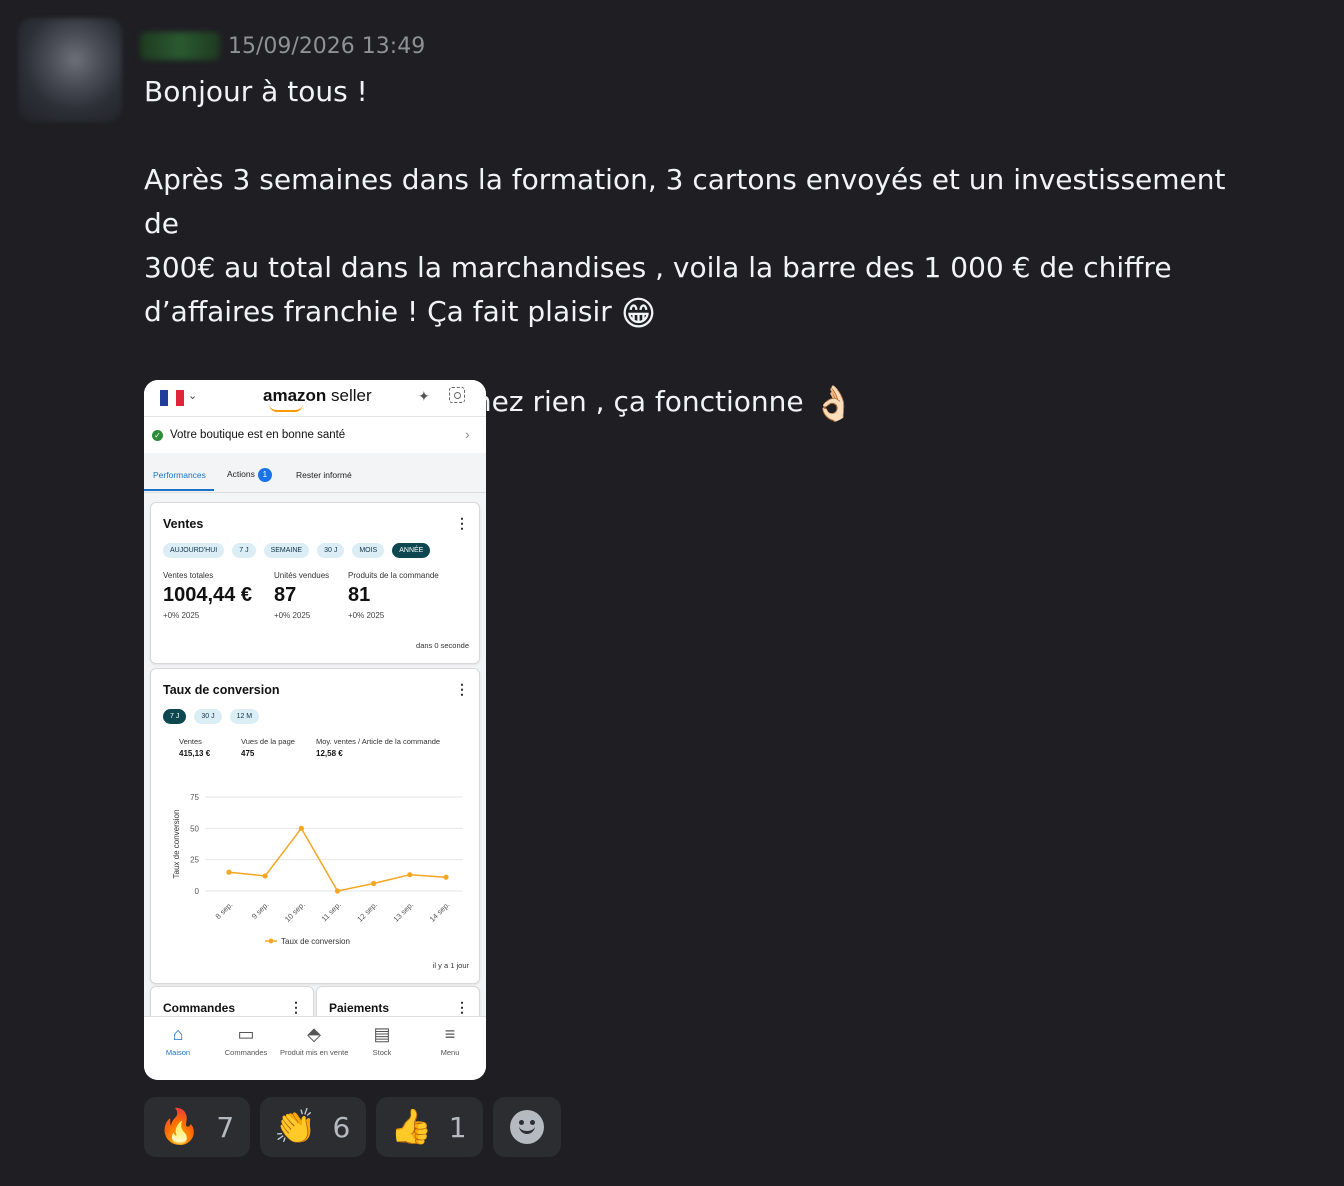 The image size is (1344, 1186). Describe the element at coordinates (268, 747) in the screenshot. I see `stat-page-views: Vues de la page 475` at that location.